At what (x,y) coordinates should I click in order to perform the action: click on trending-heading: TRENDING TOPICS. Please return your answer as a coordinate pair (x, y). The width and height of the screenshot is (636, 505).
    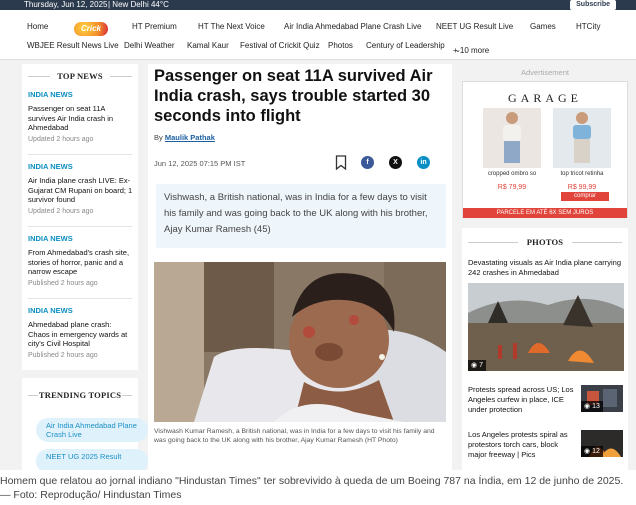
    Looking at the image, I should click on (80, 395).